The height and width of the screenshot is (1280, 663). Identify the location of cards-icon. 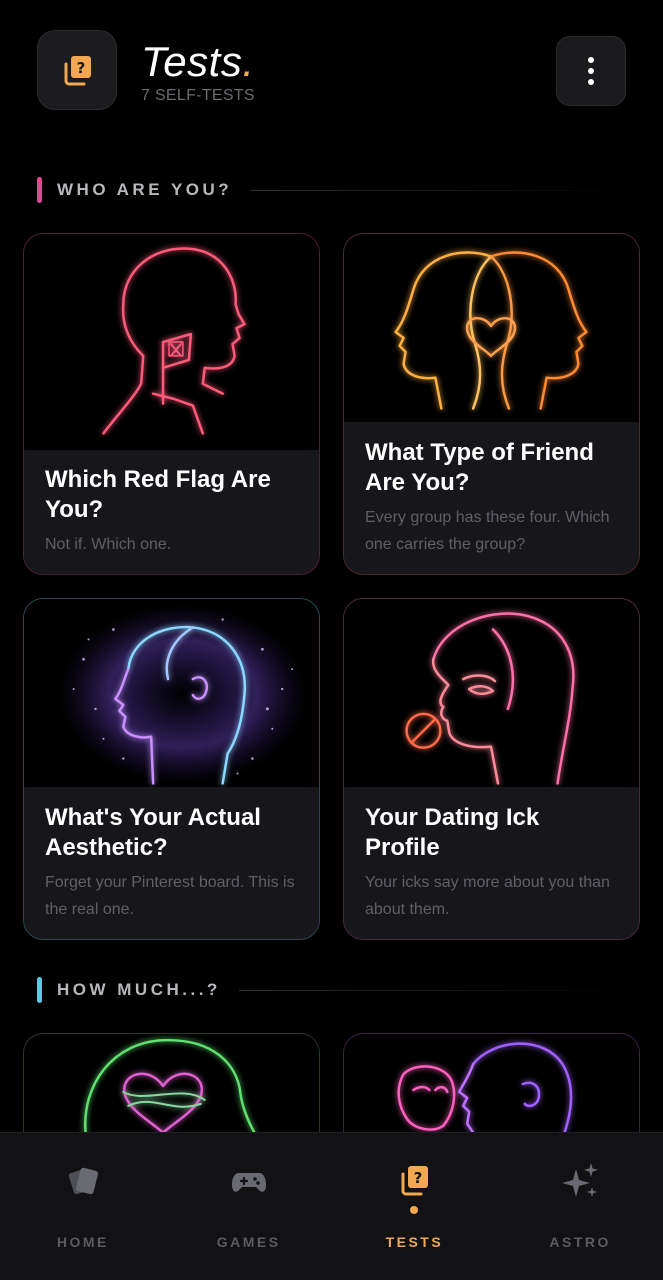
(83, 1181).